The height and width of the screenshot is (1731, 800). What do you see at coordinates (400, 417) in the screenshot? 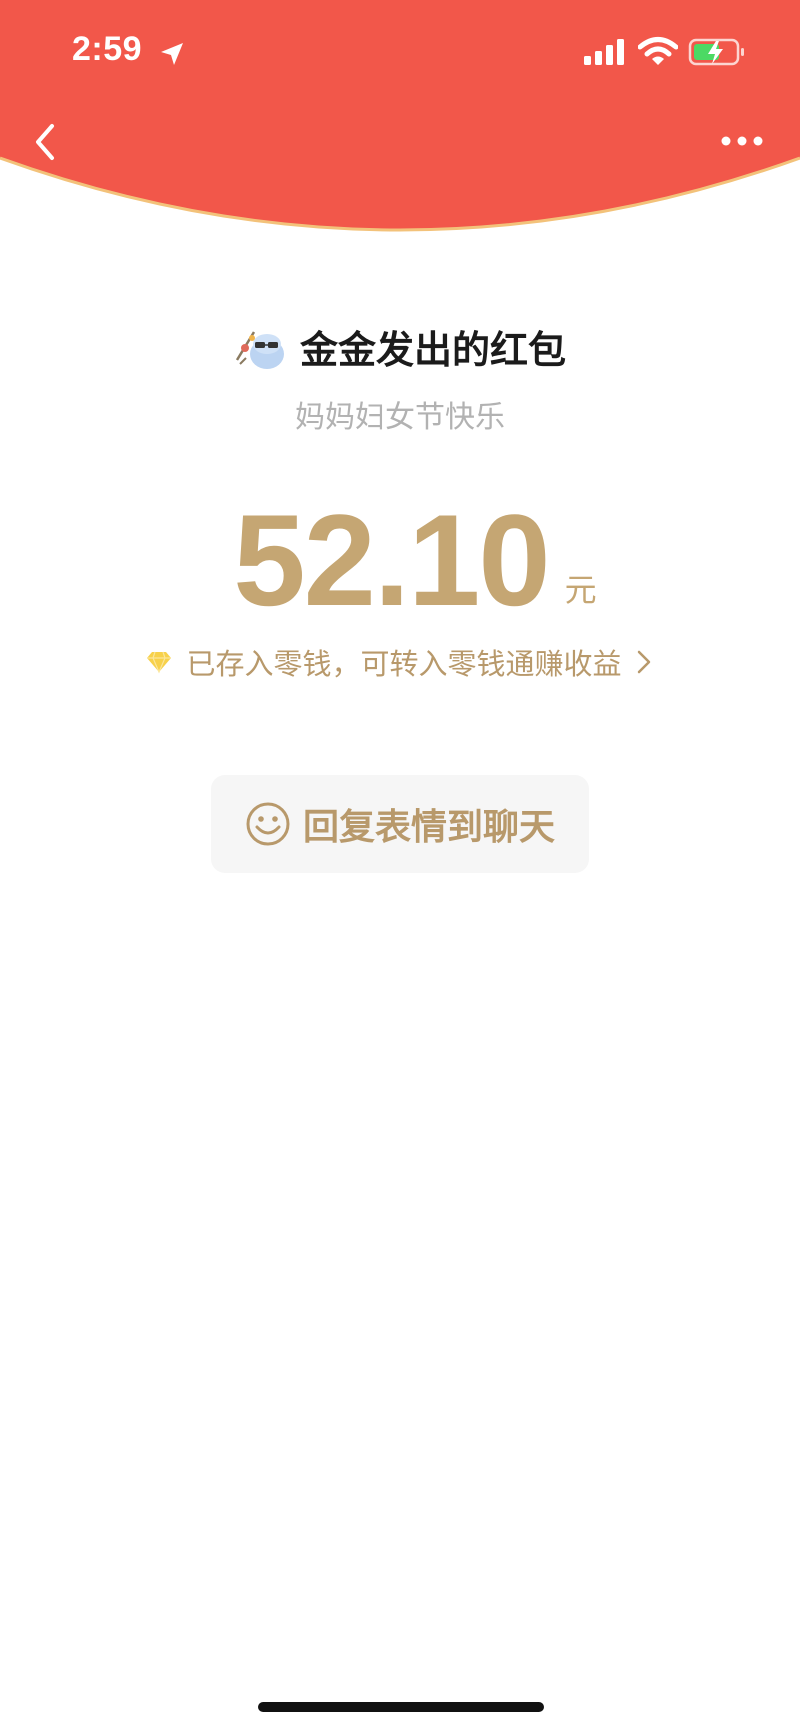
I see `blessing-message: 妈妈妇女节快乐` at bounding box center [400, 417].